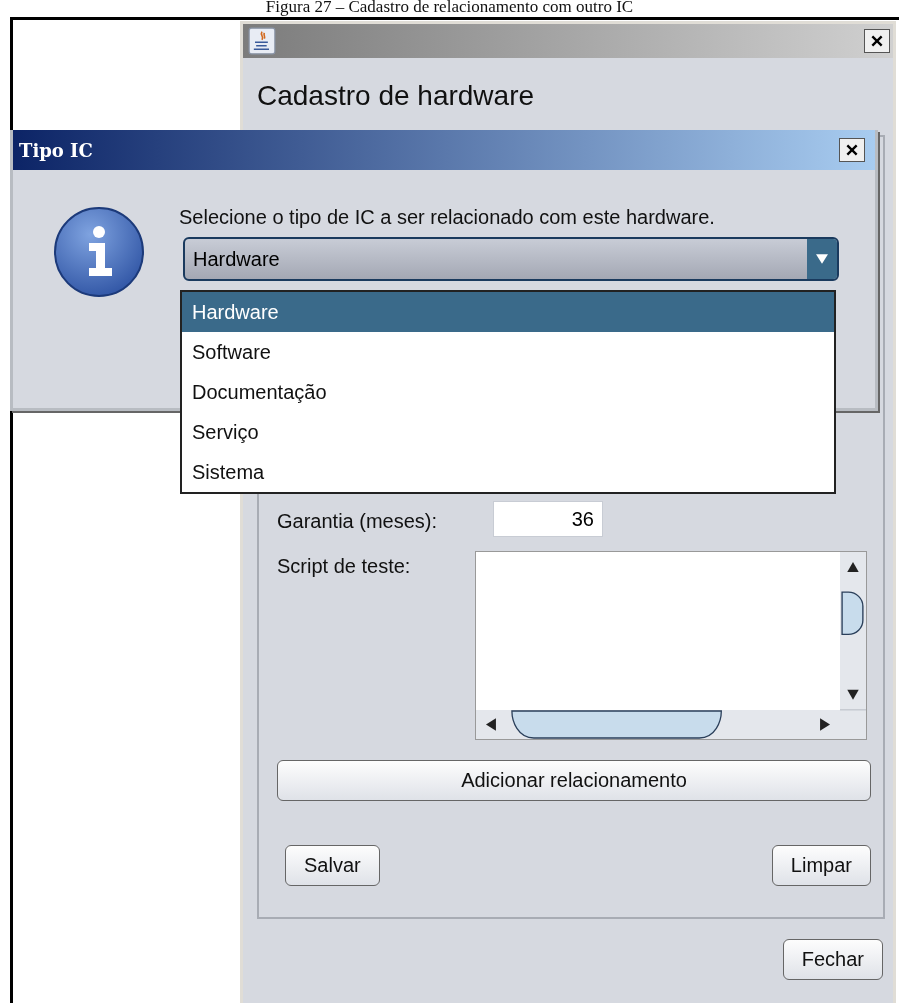 This screenshot has width=899, height=1003. I want to click on cup-icon, so click(262, 41).